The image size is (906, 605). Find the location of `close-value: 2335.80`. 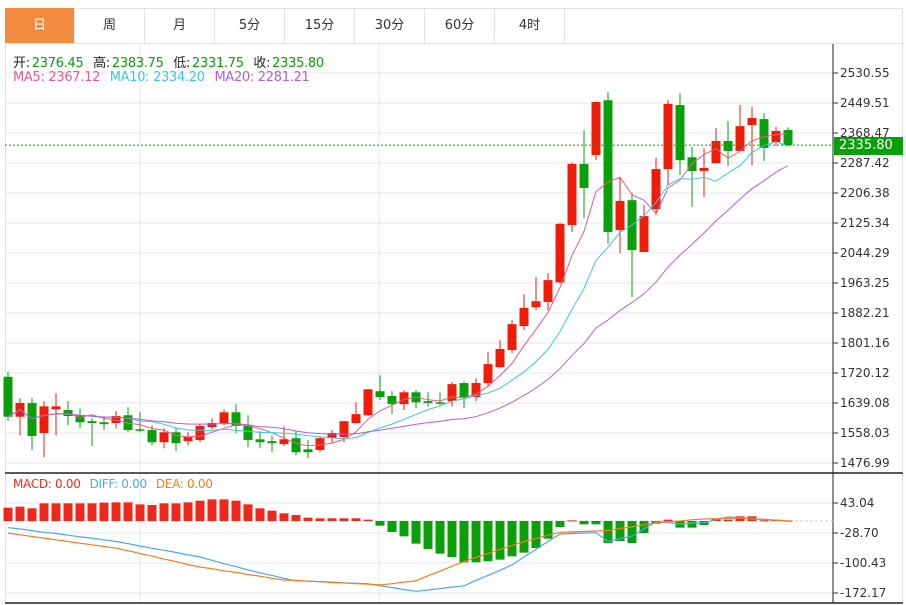

close-value: 2335.80 is located at coordinates (298, 63).